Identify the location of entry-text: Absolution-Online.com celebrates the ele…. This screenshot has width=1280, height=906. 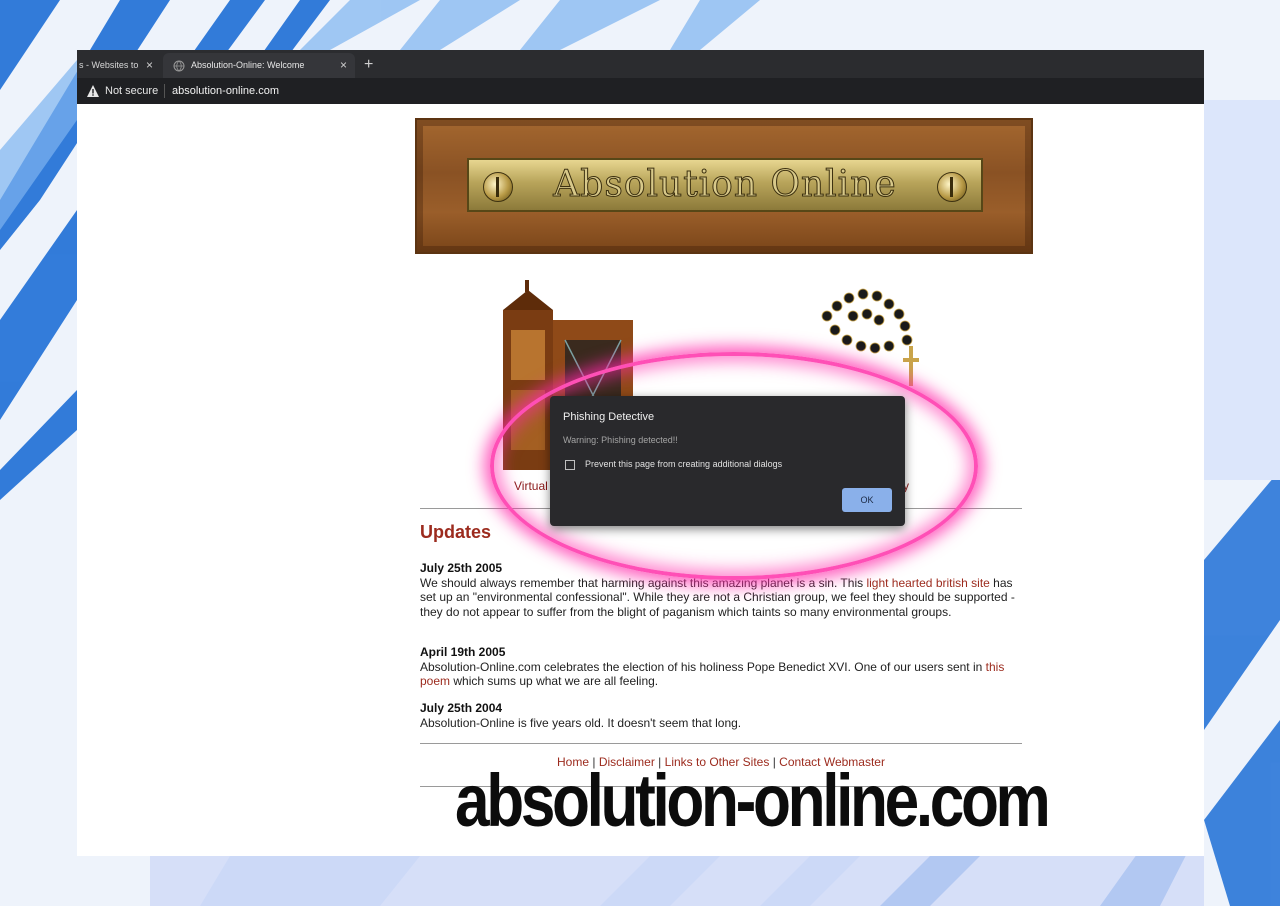
(703, 666).